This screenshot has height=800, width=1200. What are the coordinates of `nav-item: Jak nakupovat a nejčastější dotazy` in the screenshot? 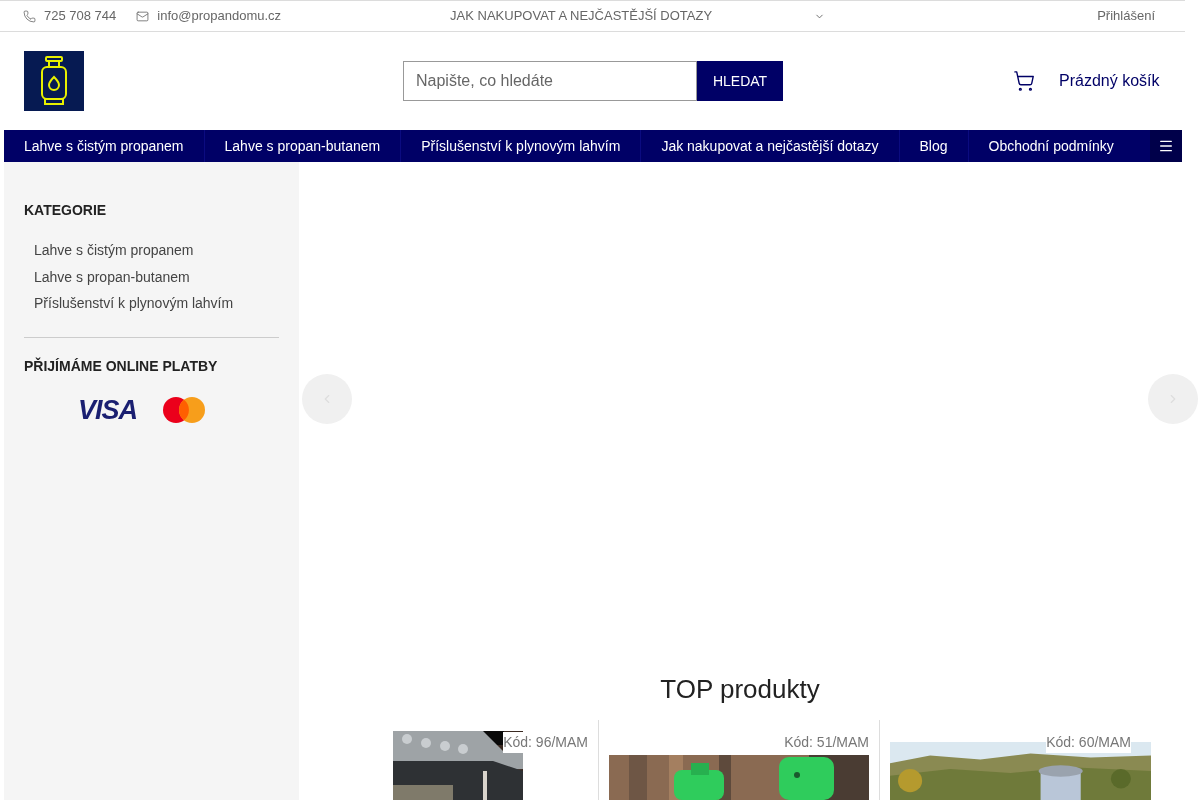 It's located at (769, 146).